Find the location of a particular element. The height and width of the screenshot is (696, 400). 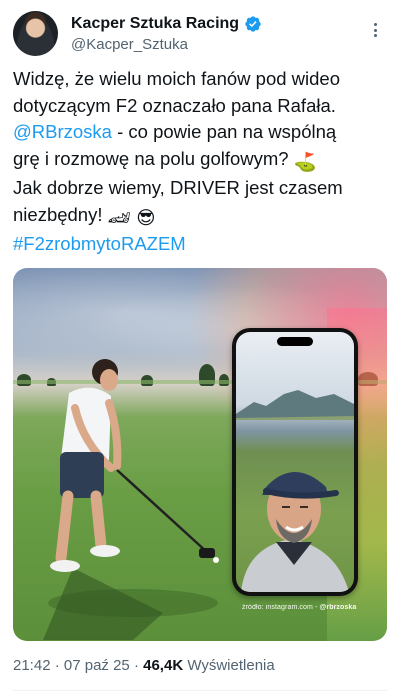

phone-screen is located at coordinates (295, 462).